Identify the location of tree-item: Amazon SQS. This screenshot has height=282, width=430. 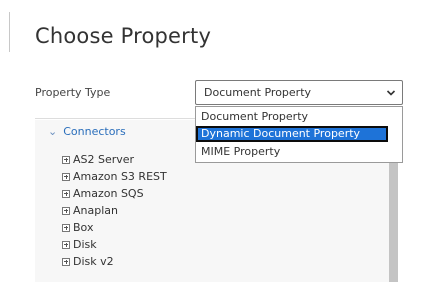
(103, 194).